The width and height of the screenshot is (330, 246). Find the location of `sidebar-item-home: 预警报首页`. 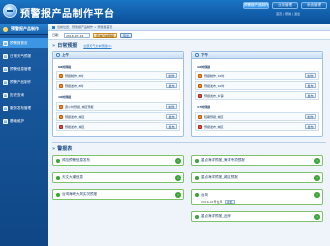

sidebar-item-home: 预警报首页 is located at coordinates (24, 43).